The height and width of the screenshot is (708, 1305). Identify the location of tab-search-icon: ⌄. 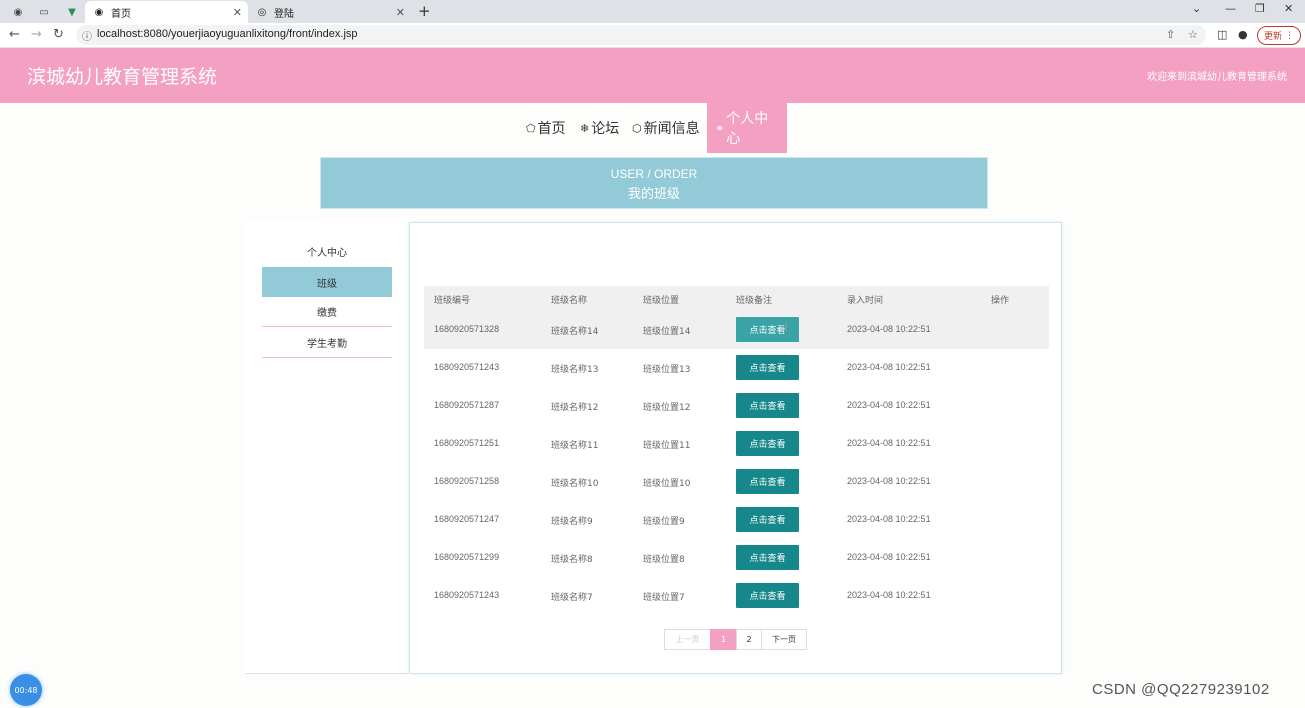
(1196, 8).